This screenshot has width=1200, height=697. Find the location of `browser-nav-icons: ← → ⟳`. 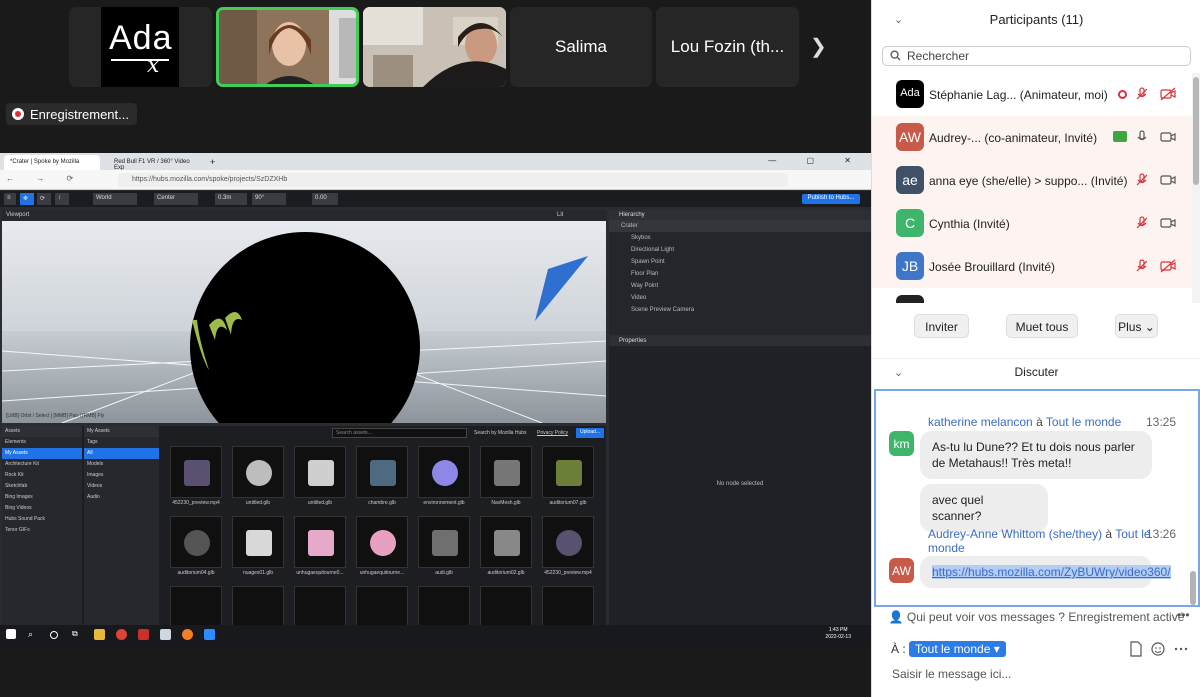

browser-nav-icons: ← → ⟳ is located at coordinates (44, 178).